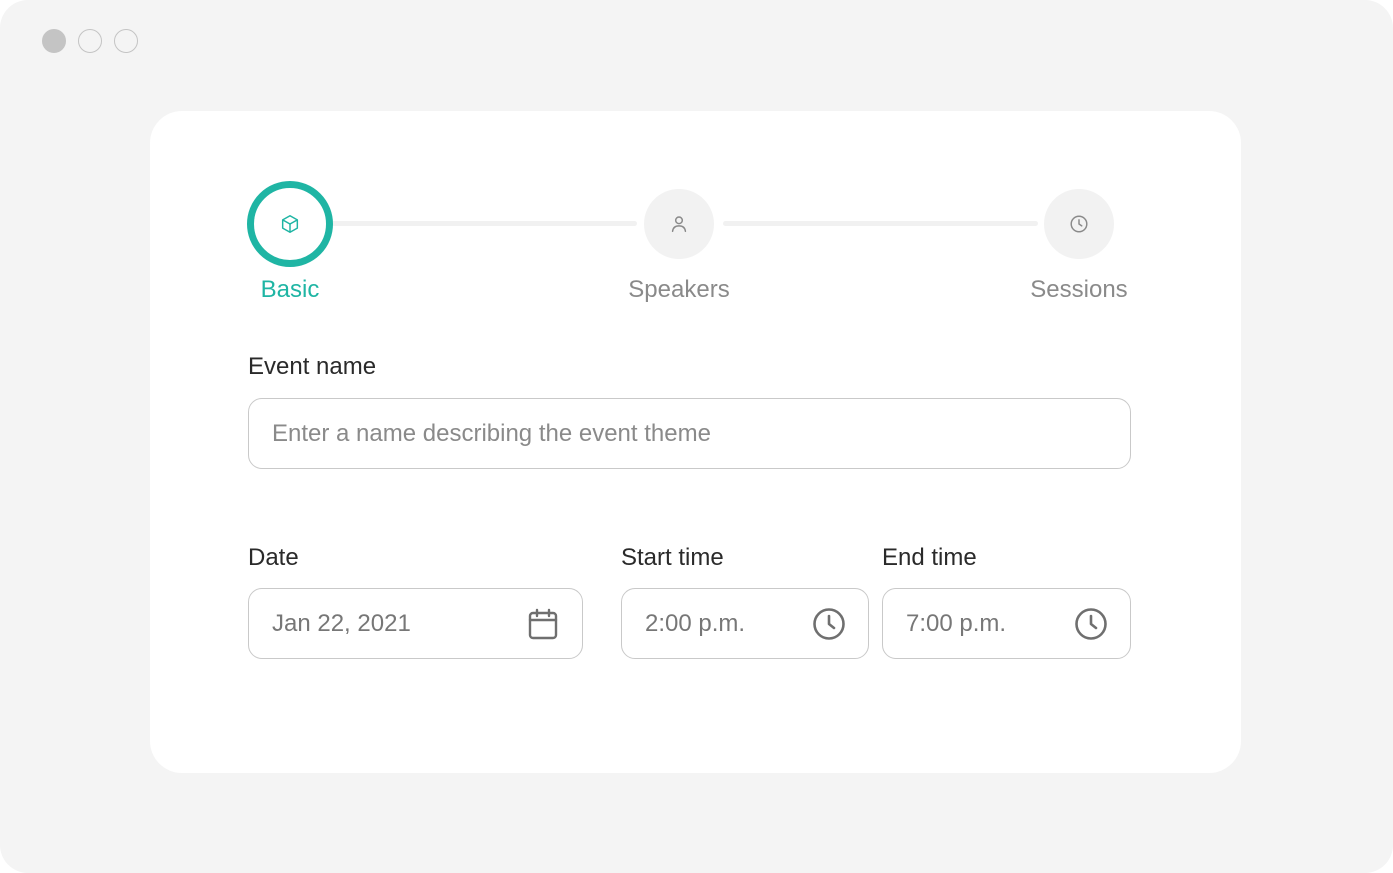 The image size is (1393, 873). I want to click on end-time-label: End time, so click(929, 557).